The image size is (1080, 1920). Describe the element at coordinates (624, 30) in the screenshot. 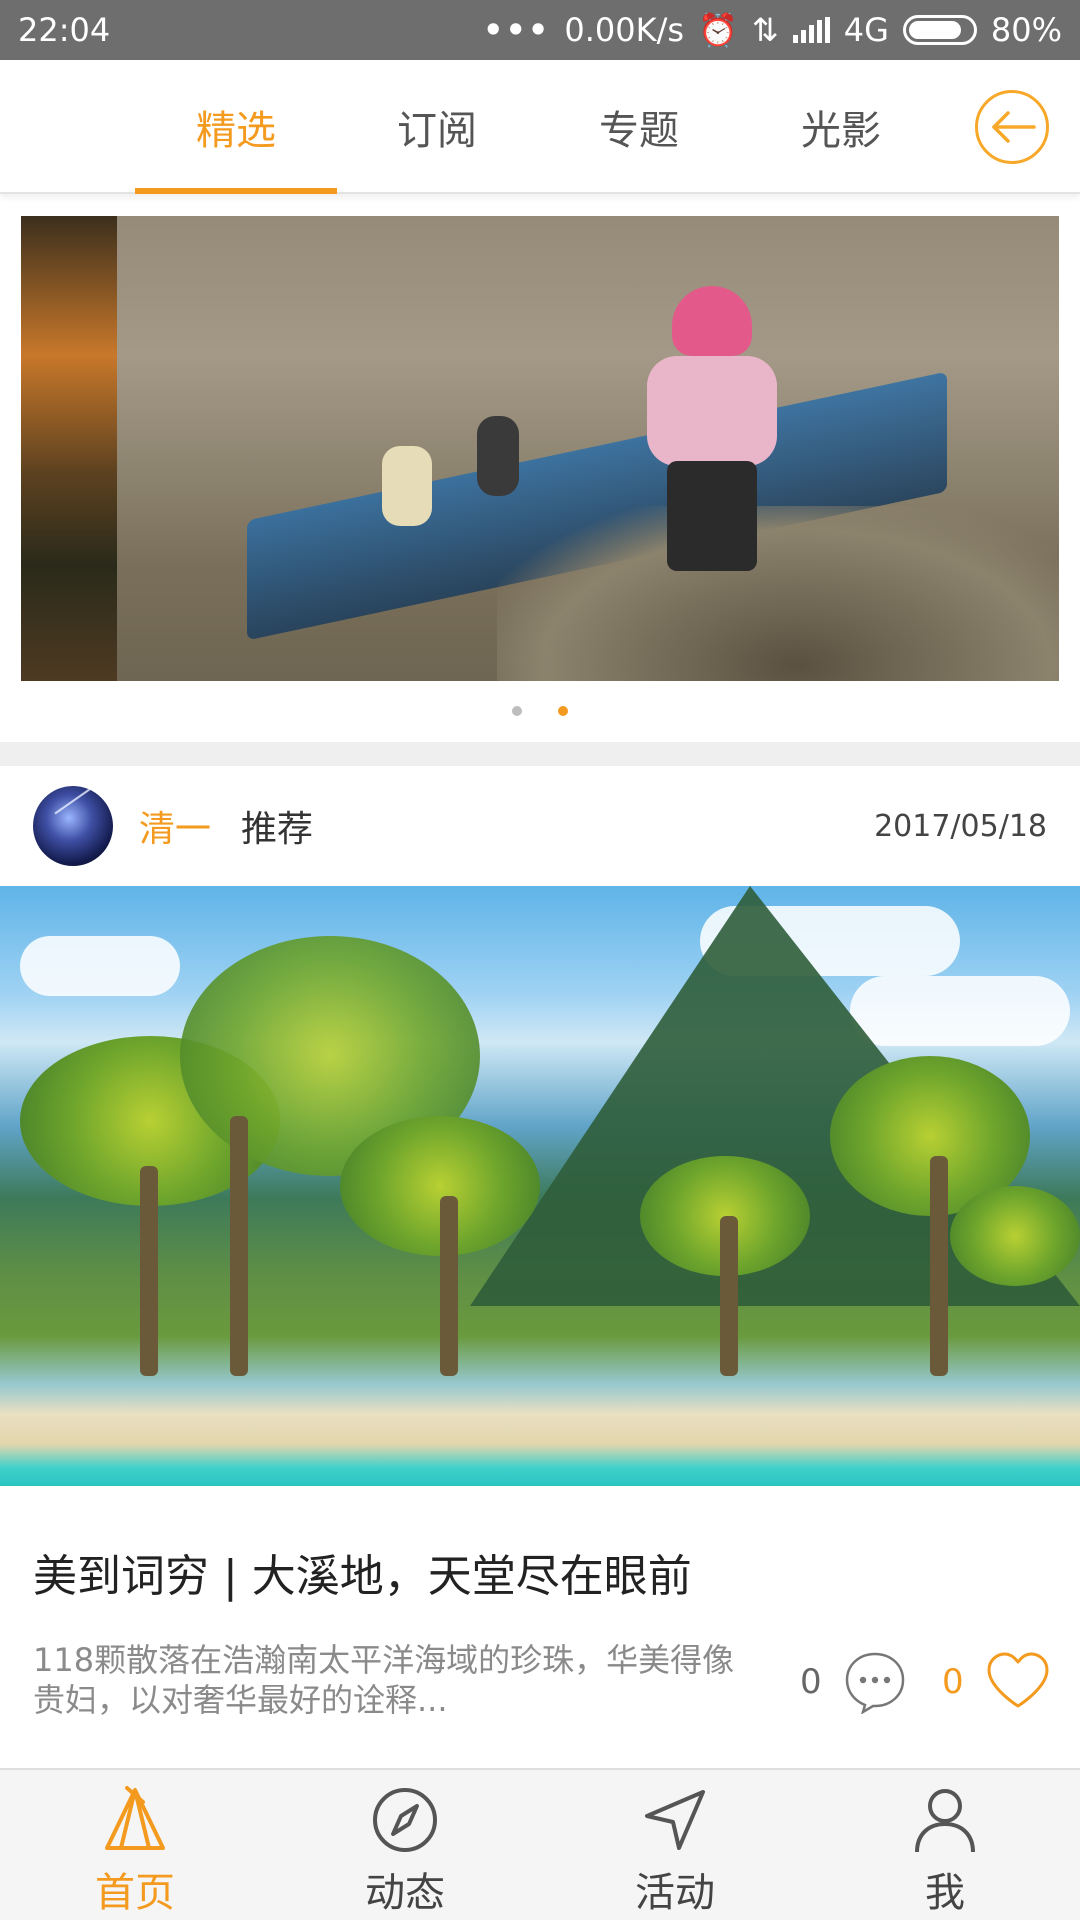

I see `net-speed: 0.00K/s` at that location.